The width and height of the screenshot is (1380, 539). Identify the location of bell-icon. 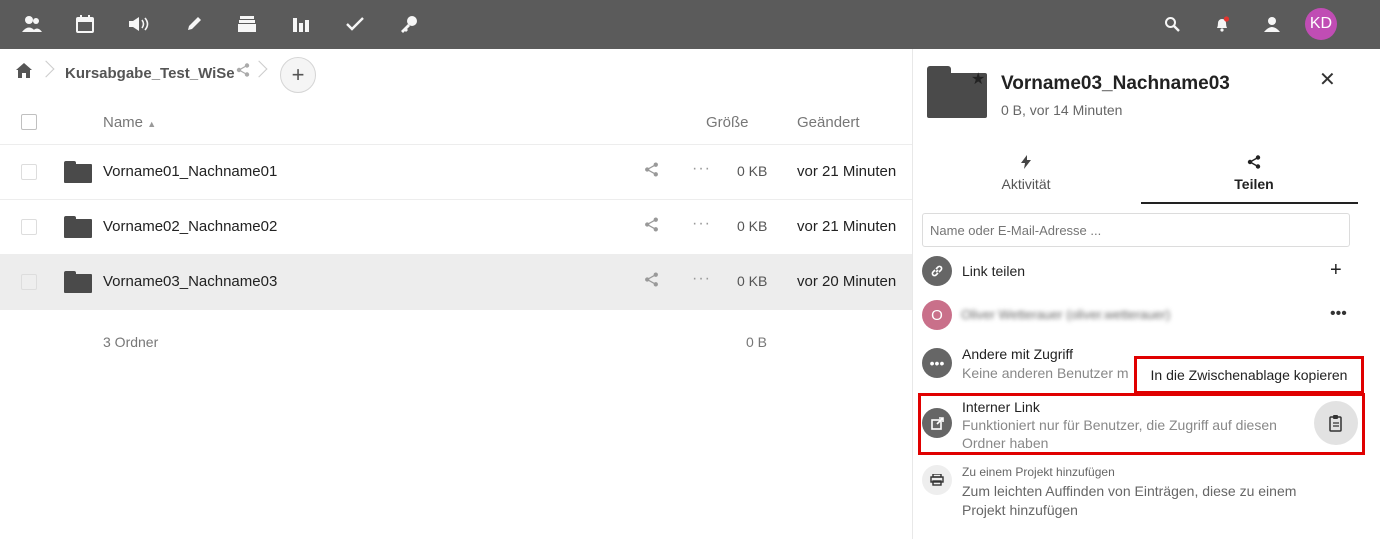
(1222, 24).